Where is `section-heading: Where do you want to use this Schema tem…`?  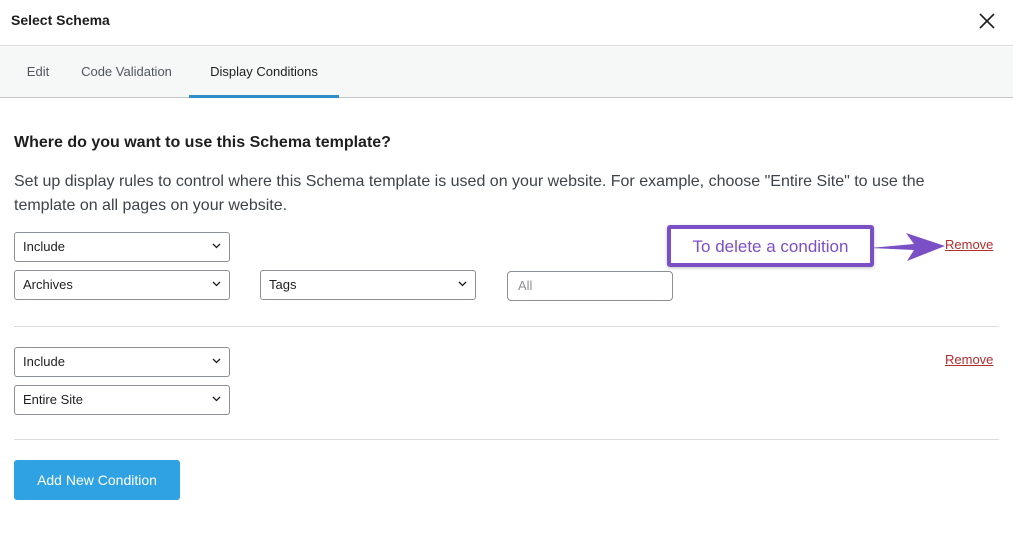
section-heading: Where do you want to use this Schema tem… is located at coordinates (202, 142).